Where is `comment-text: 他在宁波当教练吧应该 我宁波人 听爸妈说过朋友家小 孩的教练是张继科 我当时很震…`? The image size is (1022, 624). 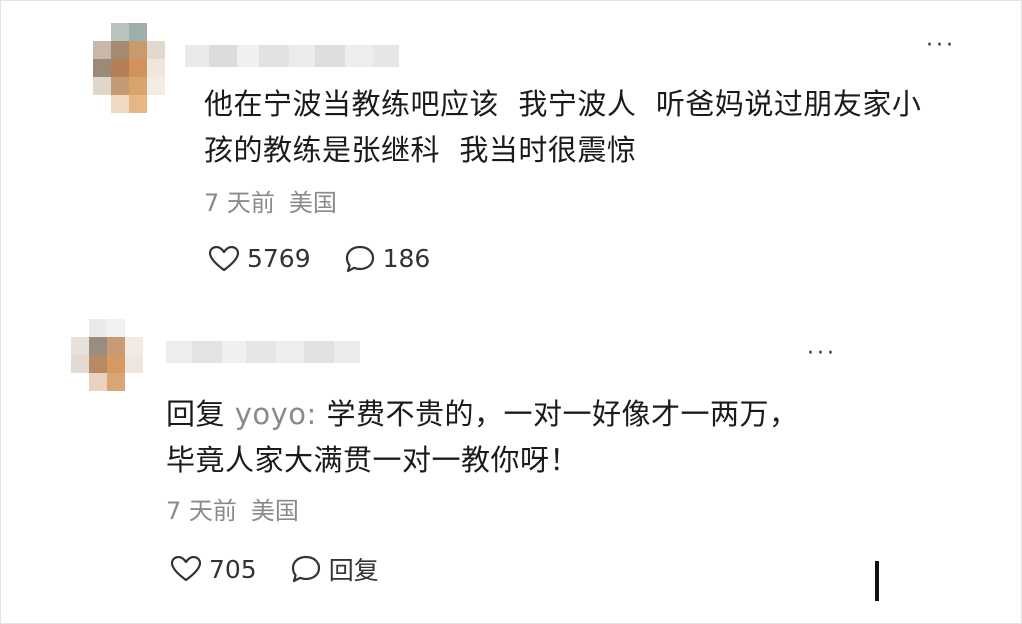
comment-text: 他在宁波当教练吧应该 我宁波人 听爸妈说过朋友家小 孩的教练是张继科 我当时很震… is located at coordinates (563, 127).